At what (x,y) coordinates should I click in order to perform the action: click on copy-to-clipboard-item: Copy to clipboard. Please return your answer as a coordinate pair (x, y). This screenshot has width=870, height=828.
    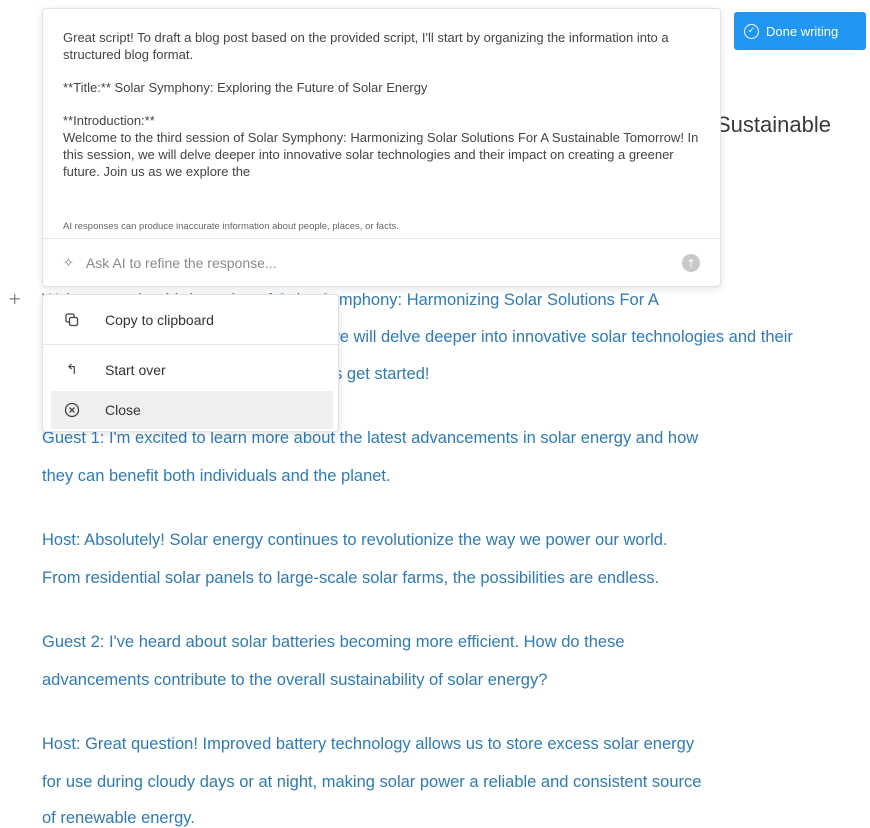
    Looking at the image, I should click on (192, 320).